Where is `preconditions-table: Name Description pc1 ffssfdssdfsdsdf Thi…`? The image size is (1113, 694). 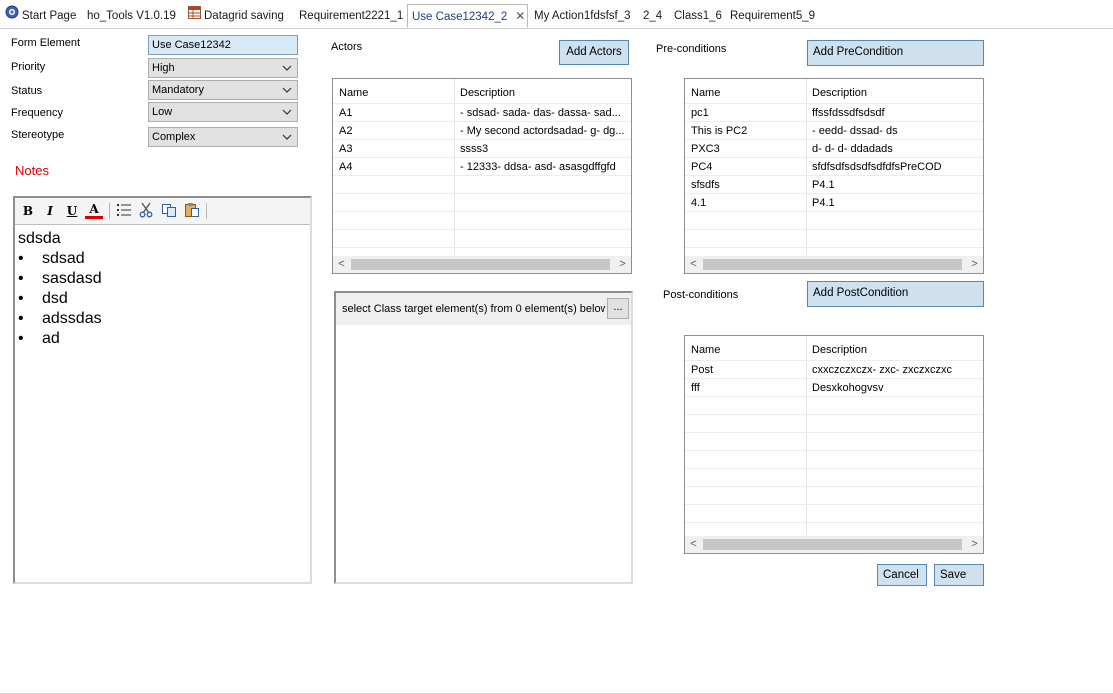 preconditions-table: Name Description pc1 ffssfdssdfsdsdf Thi… is located at coordinates (834, 176).